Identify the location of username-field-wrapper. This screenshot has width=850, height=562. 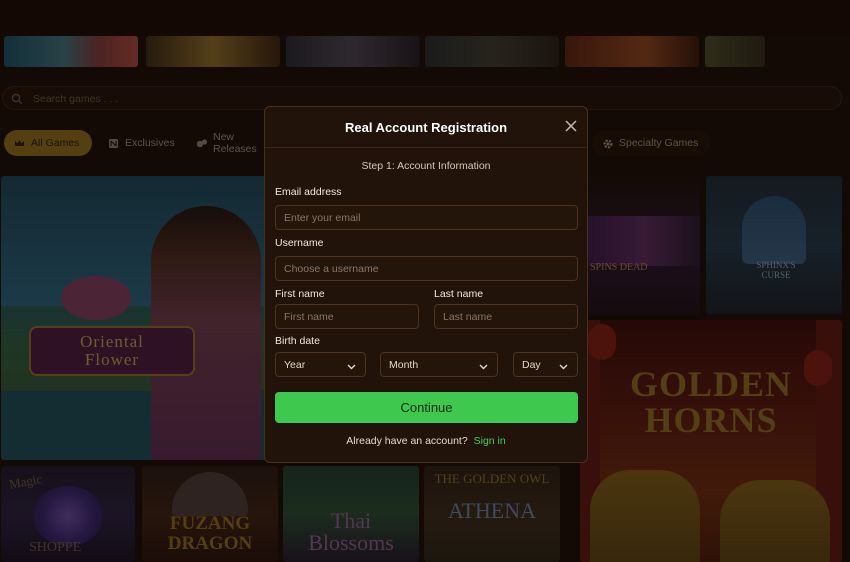
(426, 268).